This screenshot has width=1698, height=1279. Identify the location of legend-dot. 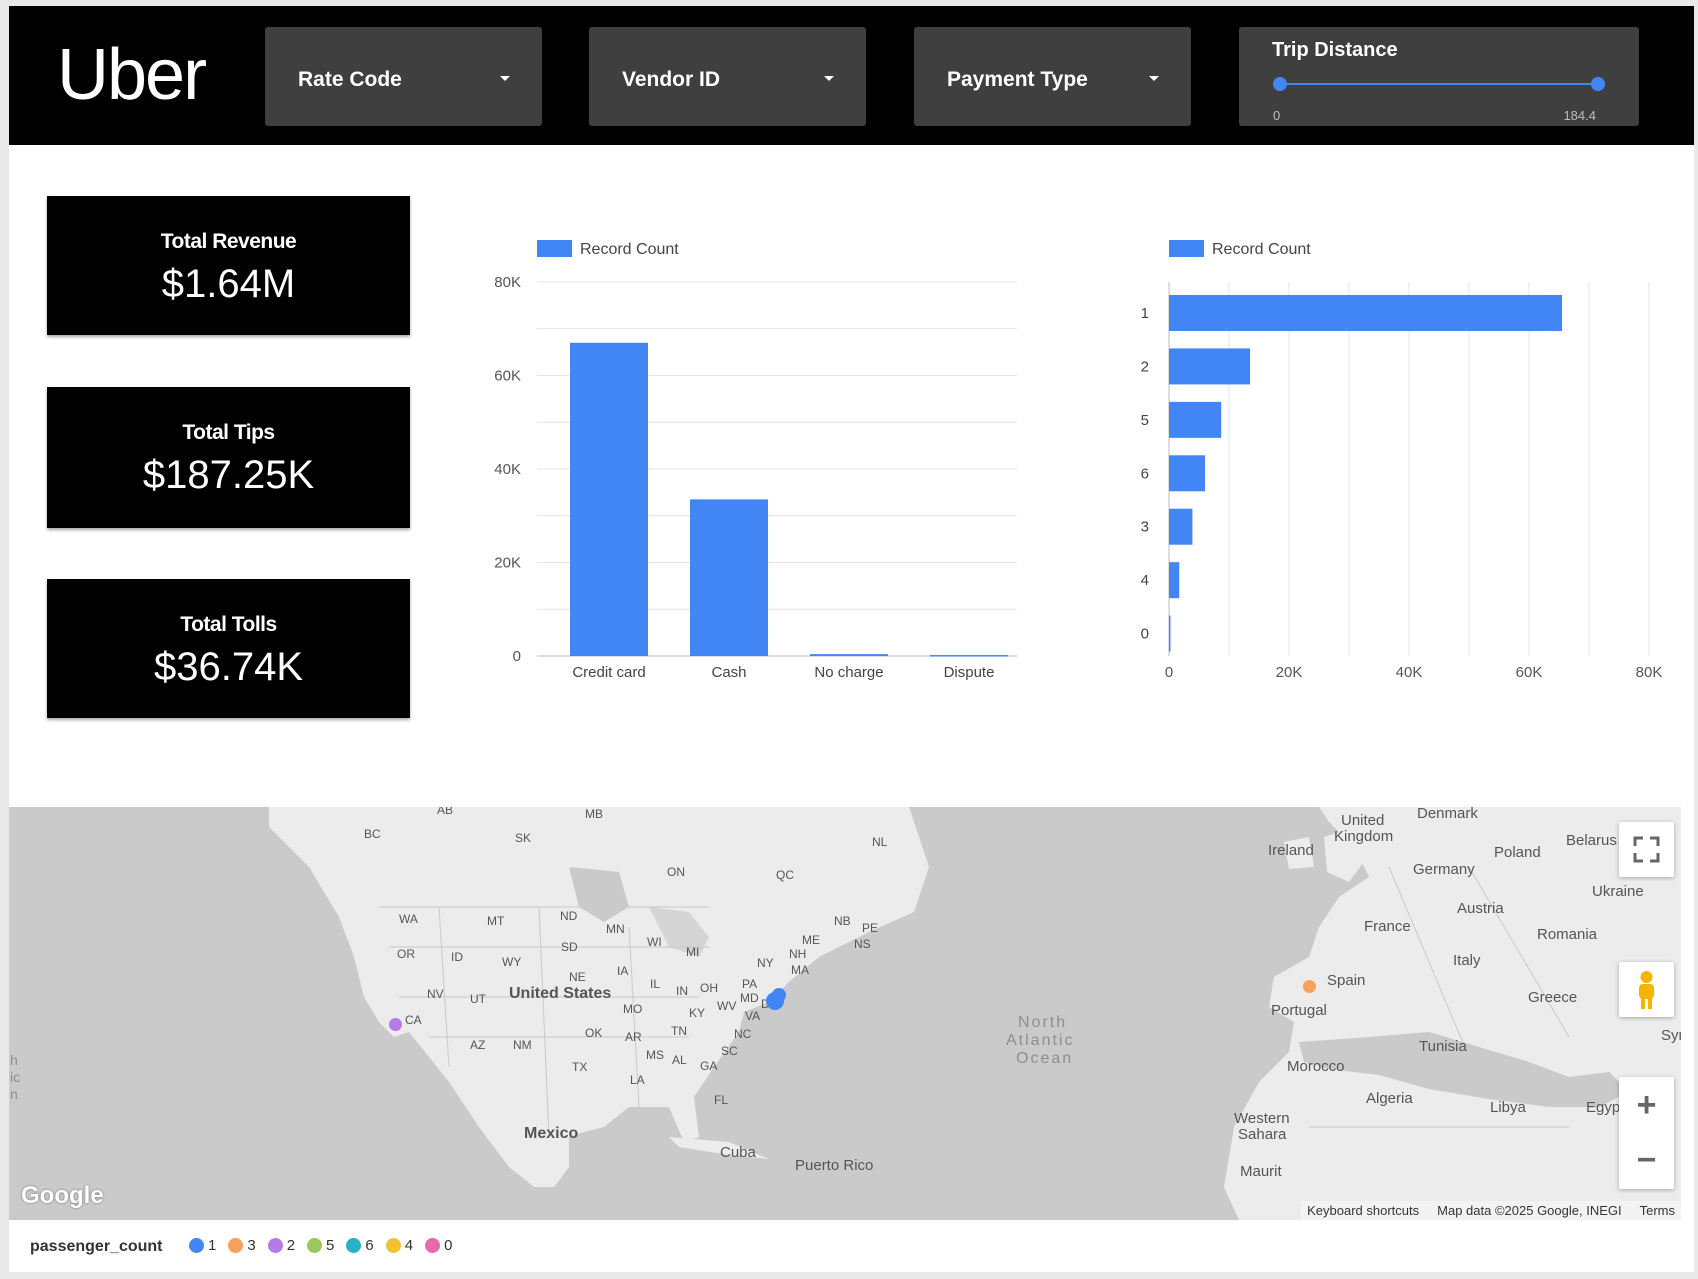
(315, 1245).